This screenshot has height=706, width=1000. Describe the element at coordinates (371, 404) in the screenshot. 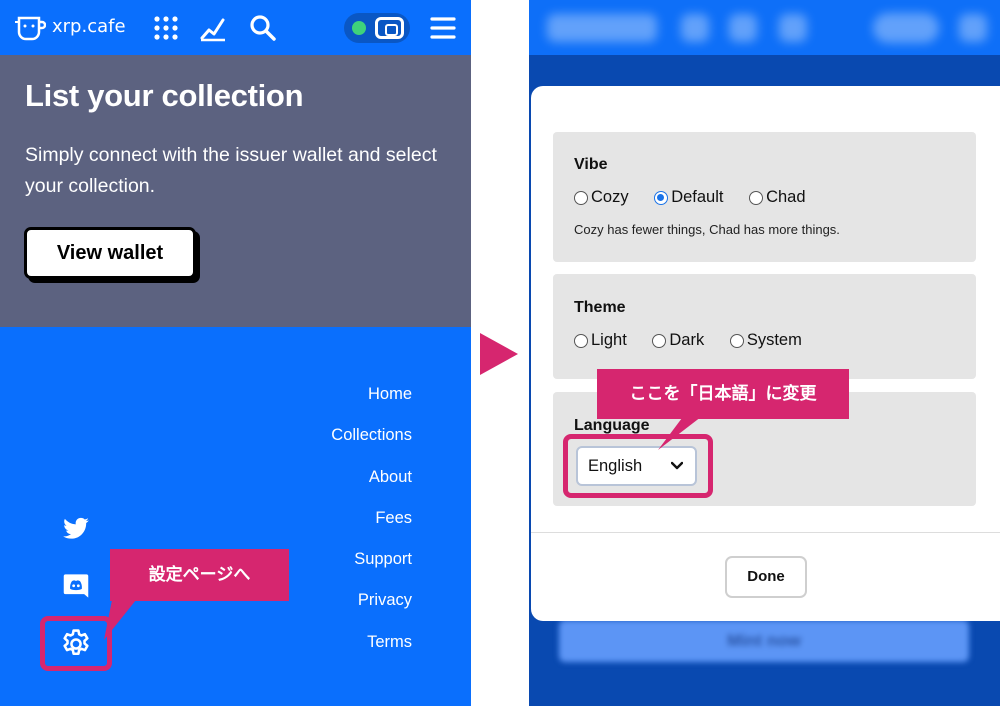

I see `footer-link-home: Home` at that location.